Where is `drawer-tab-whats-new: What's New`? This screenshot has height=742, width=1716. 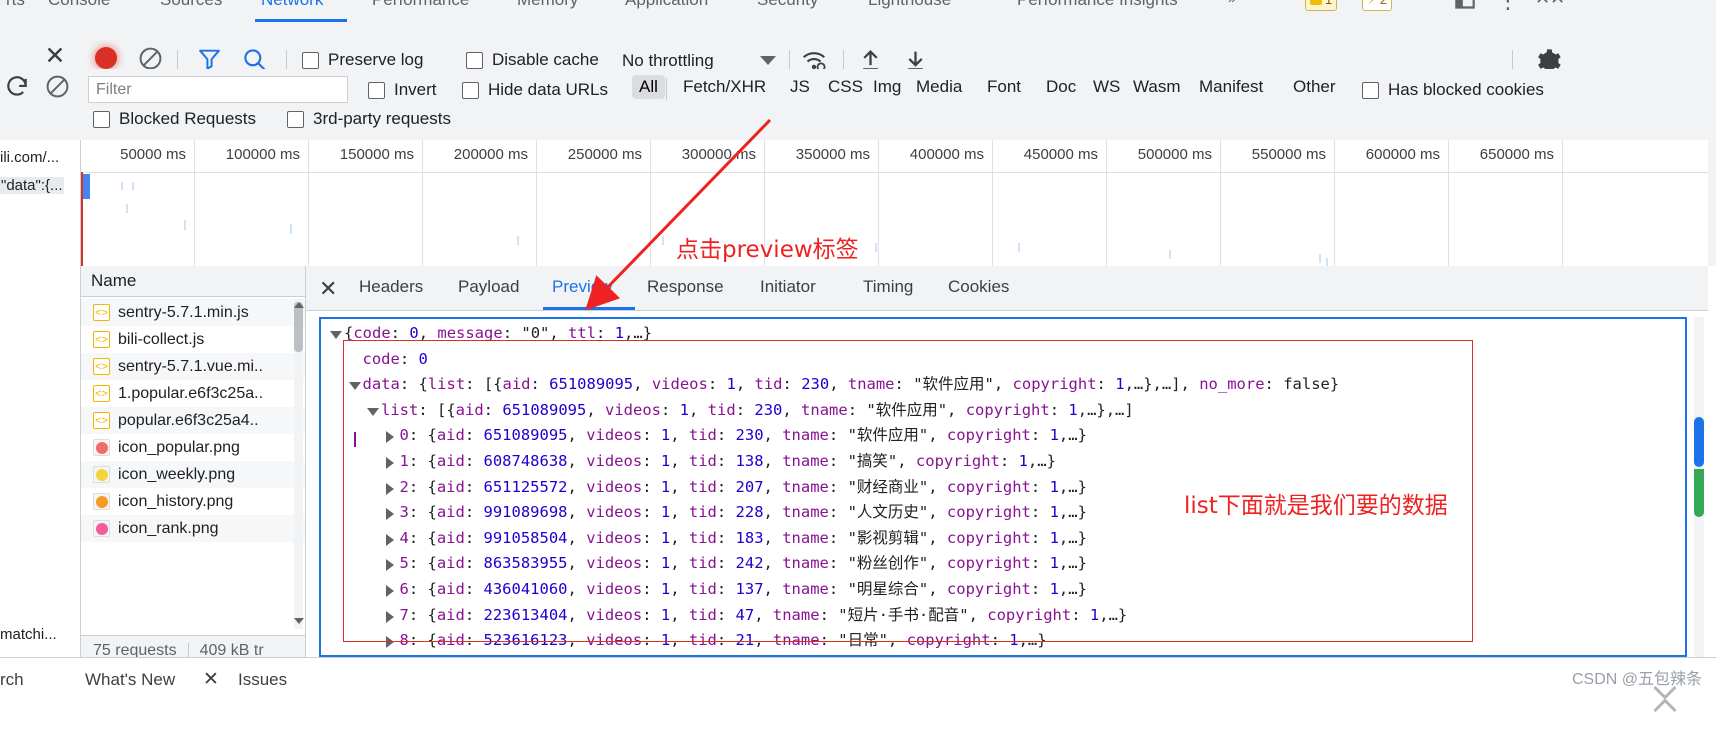 drawer-tab-whats-new: What's New is located at coordinates (130, 680).